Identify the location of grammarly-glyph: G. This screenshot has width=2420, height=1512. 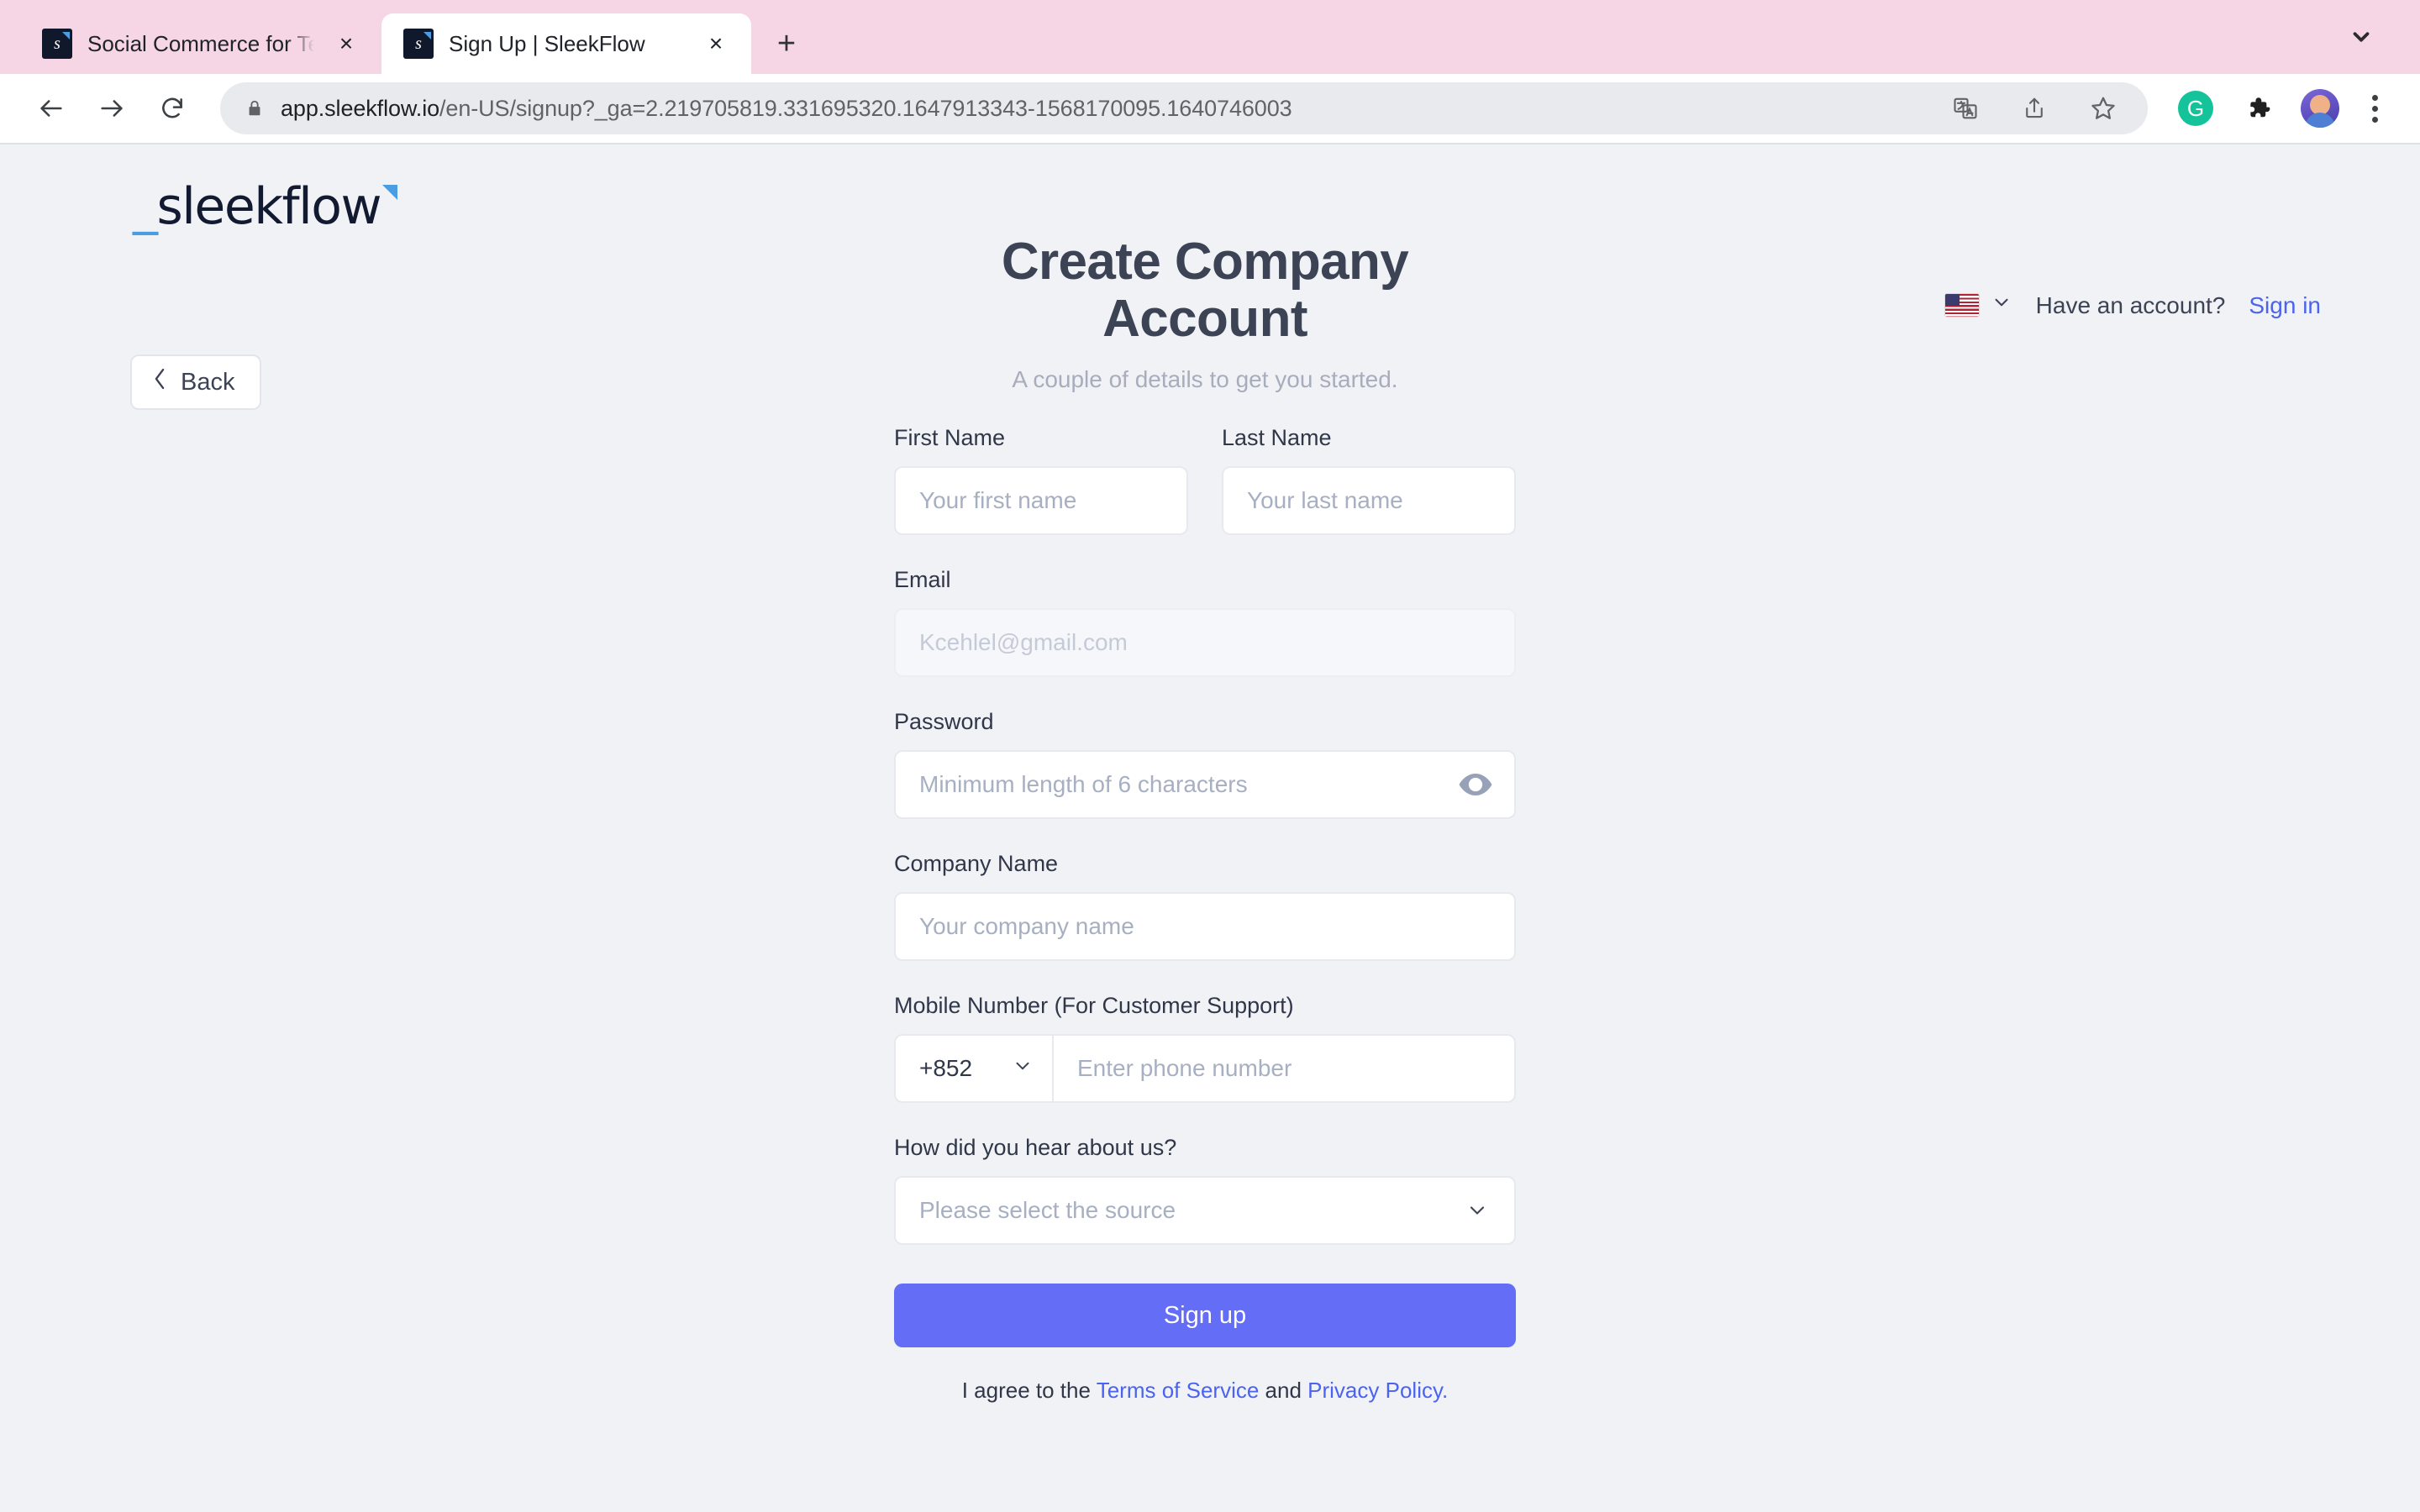
(2195, 108).